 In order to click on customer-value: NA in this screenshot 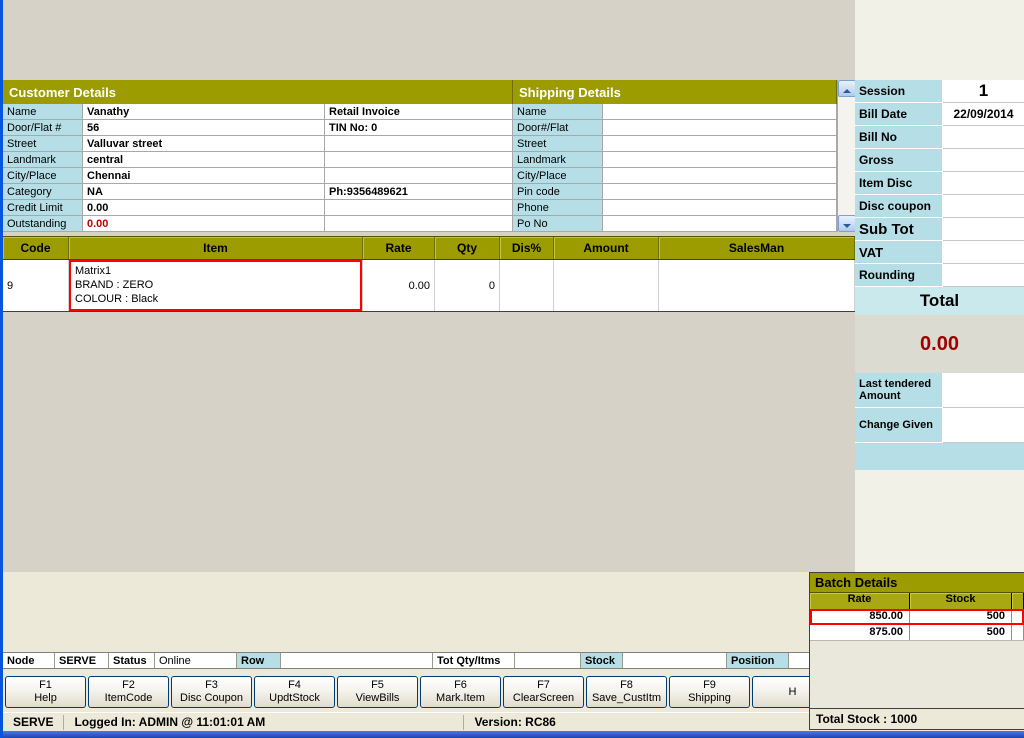, I will do `click(204, 192)`.